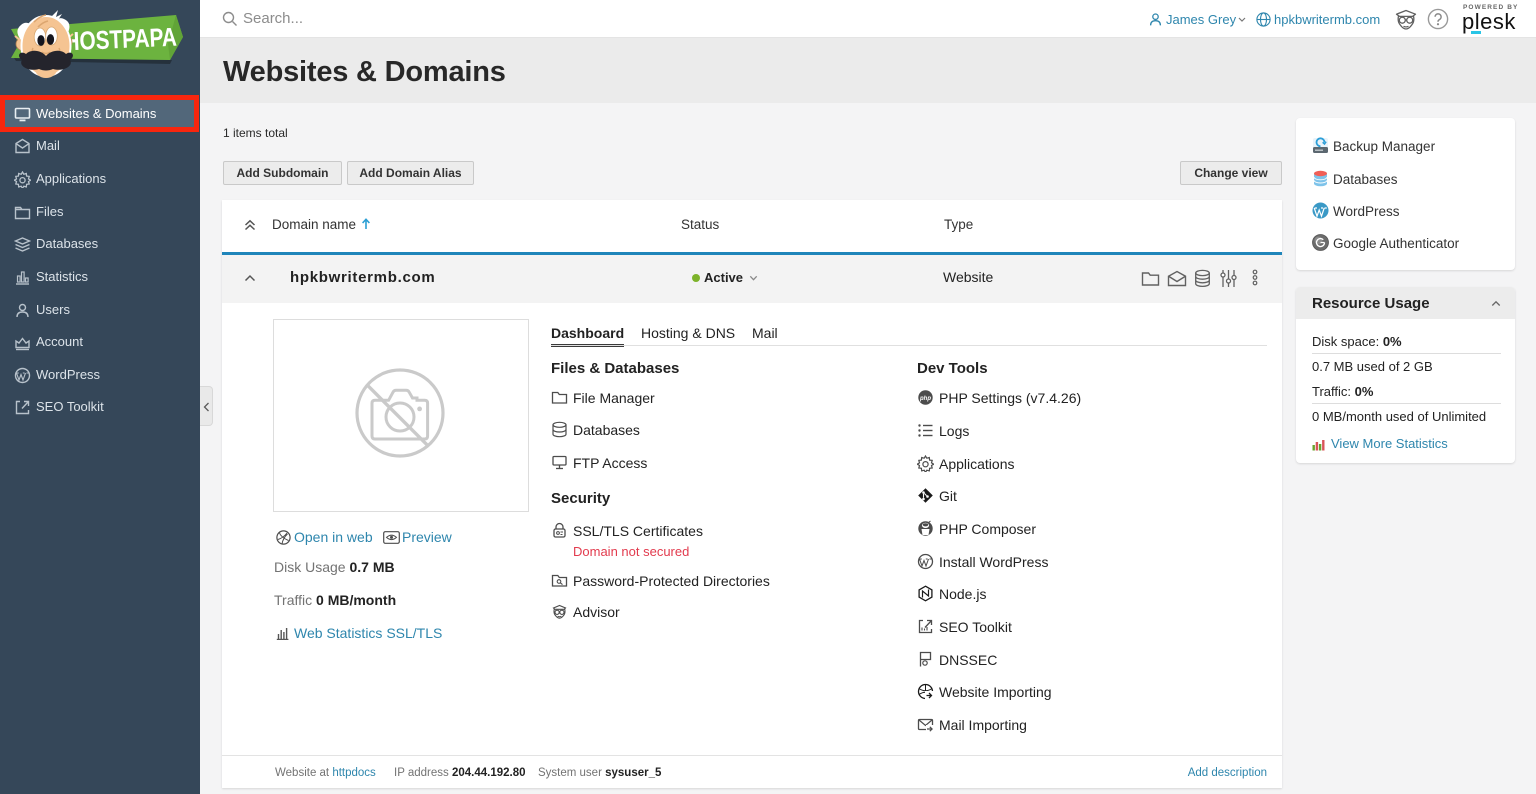 Image resolution: width=1536 pixels, height=794 pixels. Describe the element at coordinates (925, 399) in the screenshot. I see `svg-text: php` at that location.